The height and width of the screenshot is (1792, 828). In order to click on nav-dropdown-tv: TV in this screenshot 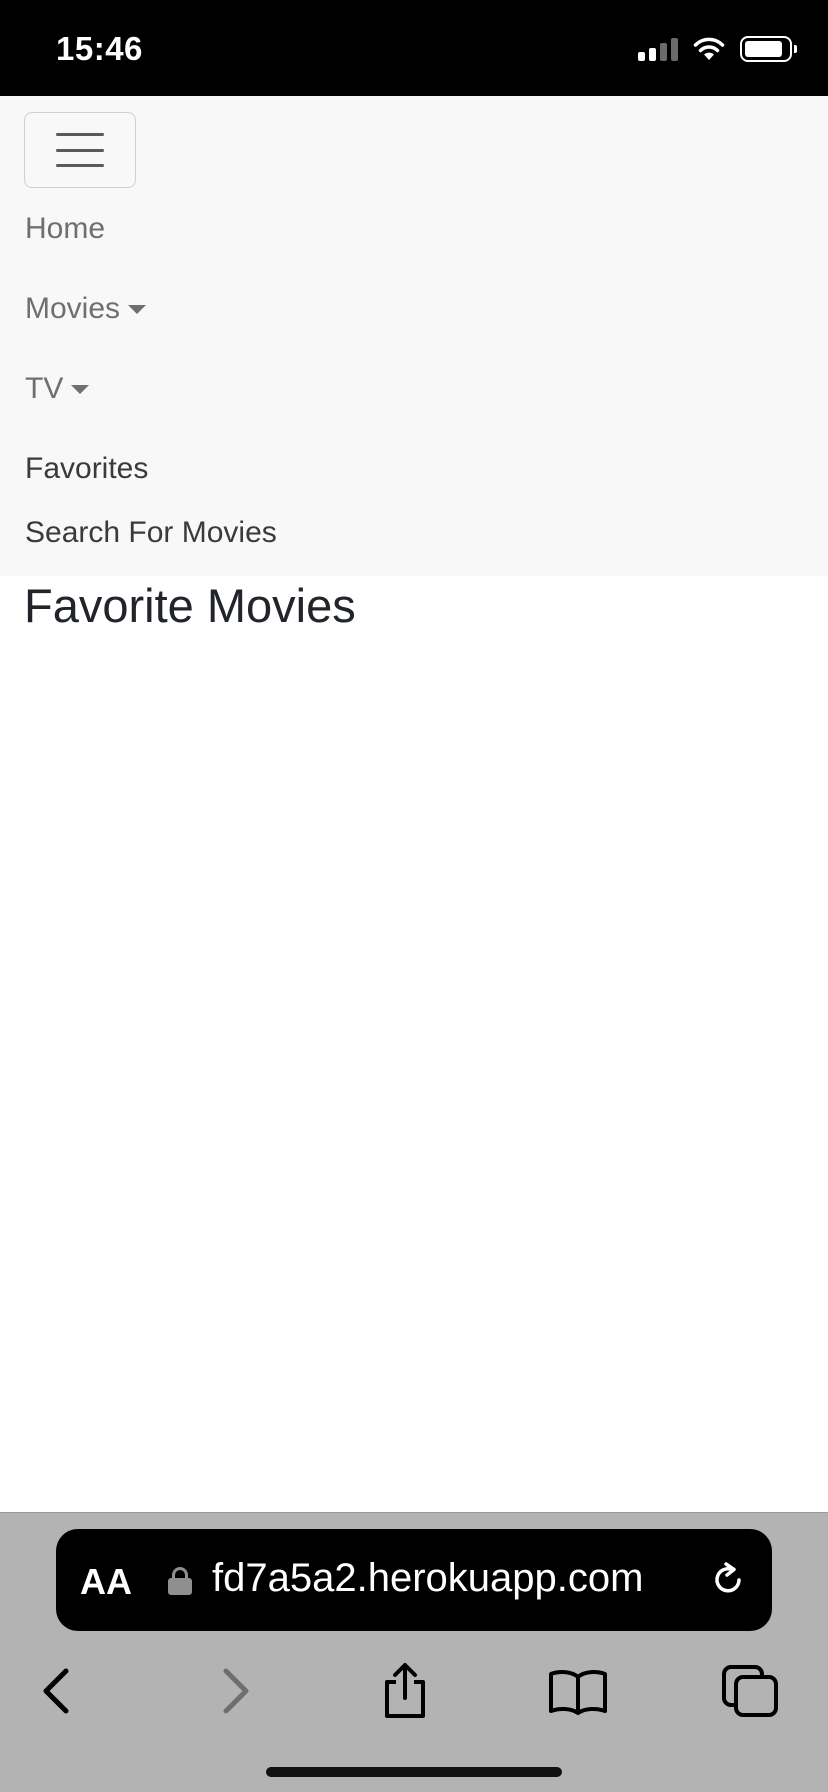, I will do `click(57, 389)`.